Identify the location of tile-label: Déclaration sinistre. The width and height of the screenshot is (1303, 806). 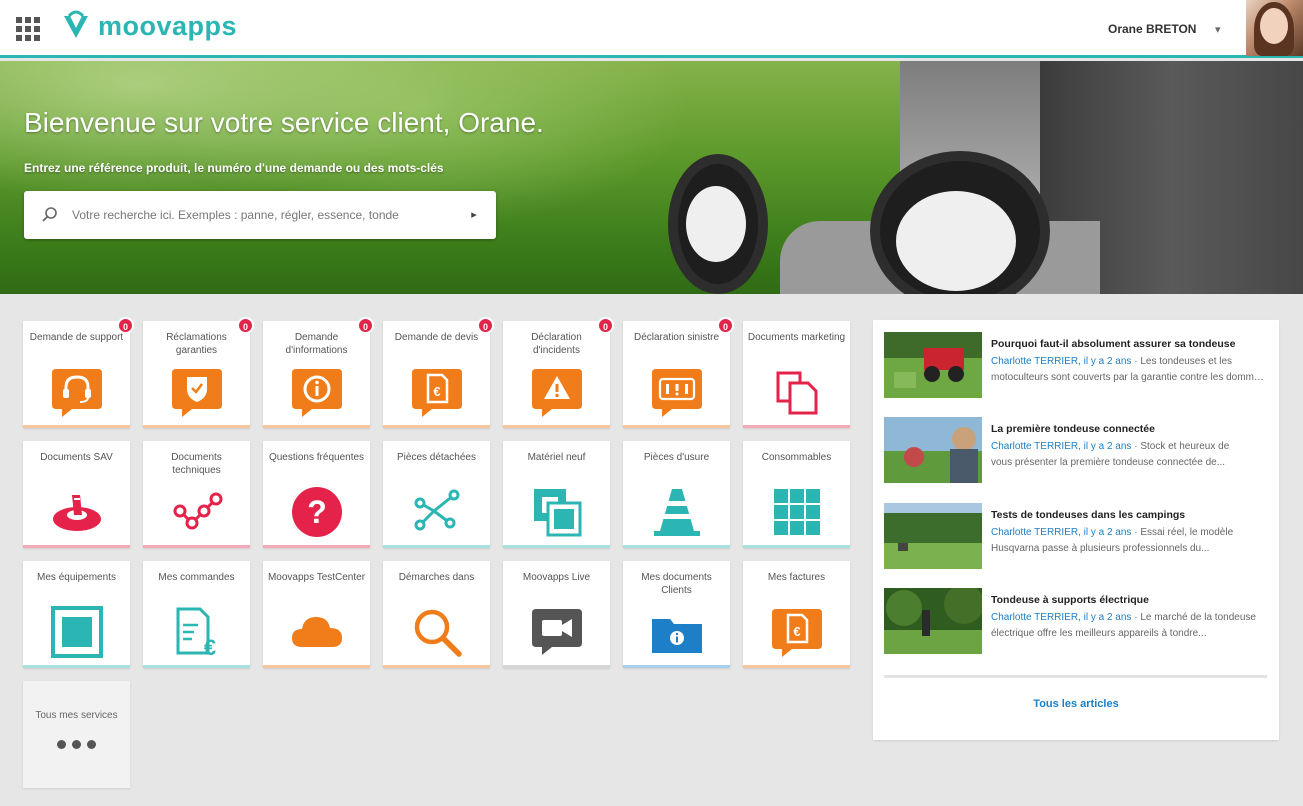
(676, 337).